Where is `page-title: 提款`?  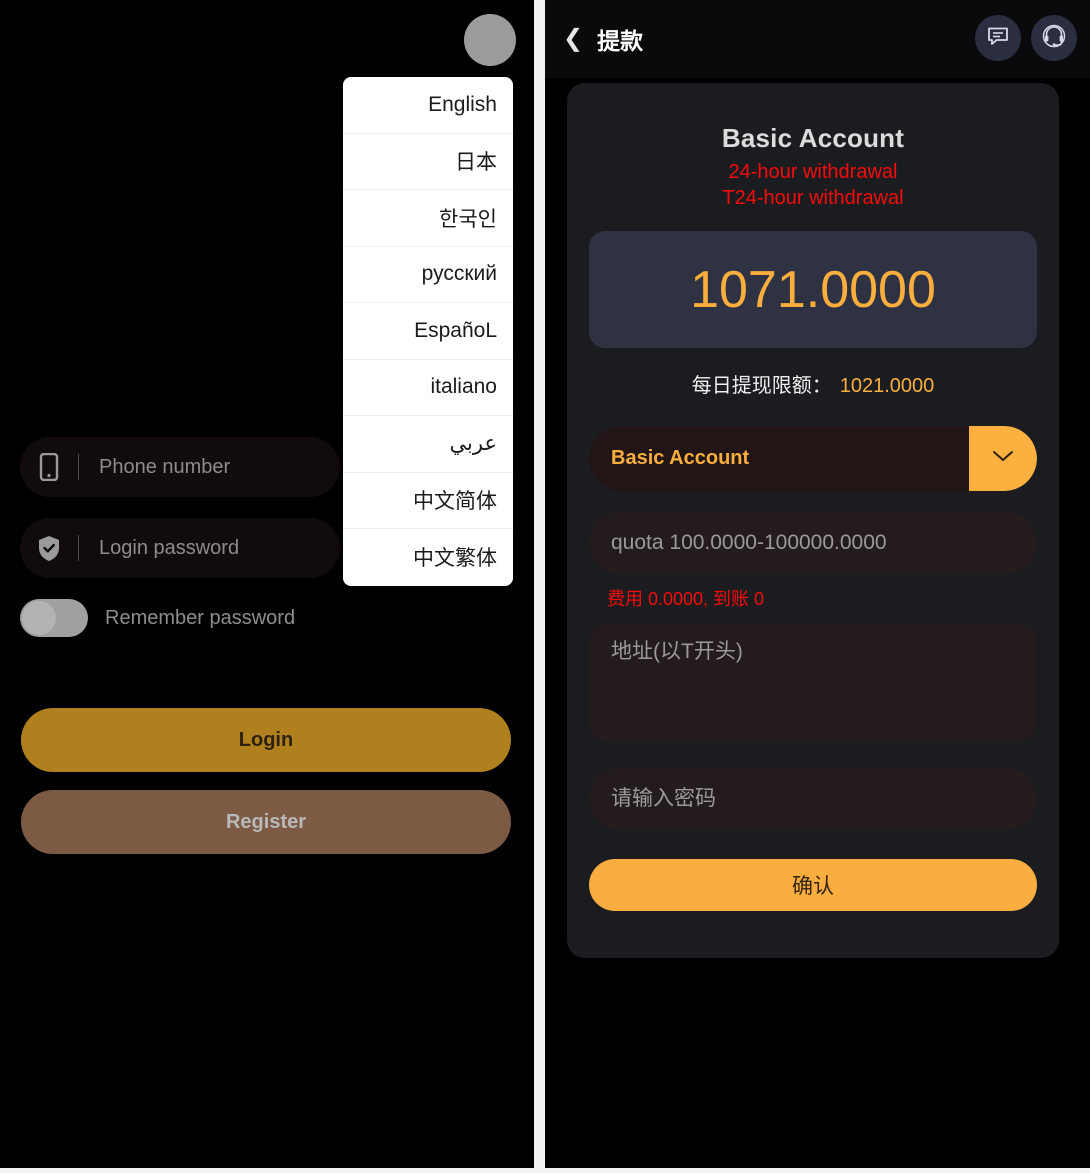
page-title: 提款 is located at coordinates (620, 41).